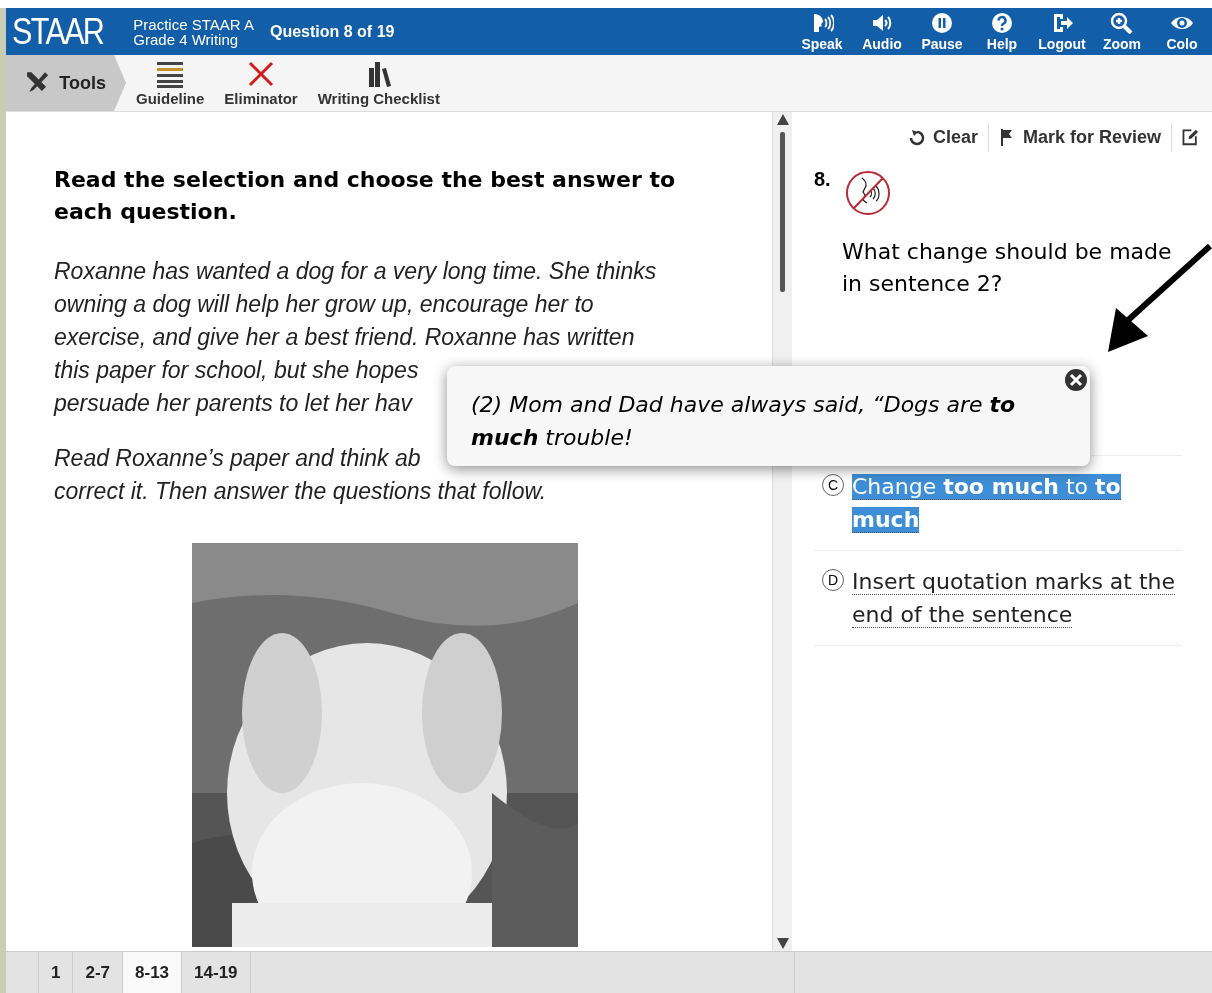  What do you see at coordinates (1182, 31) in the screenshot?
I see `toolbar-button: Colo` at bounding box center [1182, 31].